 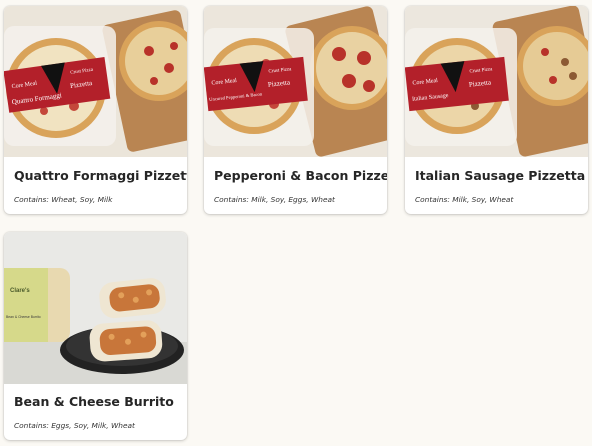 What do you see at coordinates (300, 175) in the screenshot?
I see `product-title: Pepperoni & Bacon Pizzetta` at bounding box center [300, 175].